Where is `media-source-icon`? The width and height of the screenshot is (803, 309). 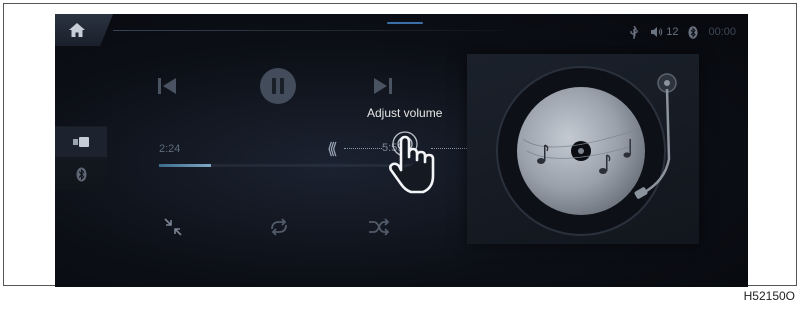
media-source-icon is located at coordinates (81, 142).